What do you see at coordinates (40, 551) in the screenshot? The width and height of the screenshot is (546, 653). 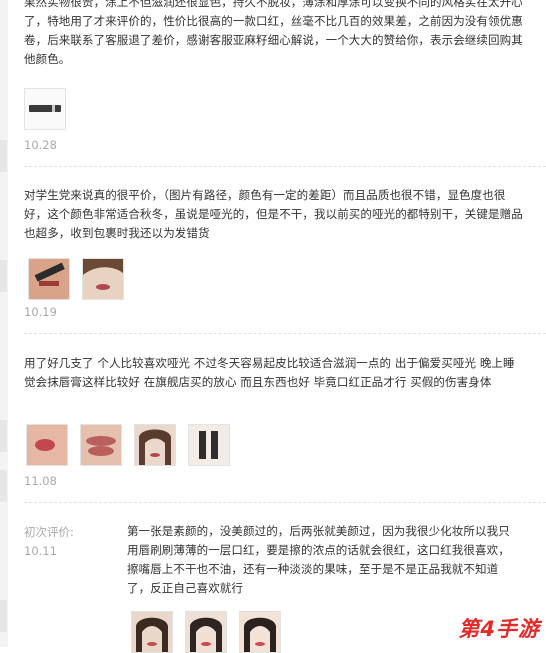 I see `review-date: 10.11` at bounding box center [40, 551].